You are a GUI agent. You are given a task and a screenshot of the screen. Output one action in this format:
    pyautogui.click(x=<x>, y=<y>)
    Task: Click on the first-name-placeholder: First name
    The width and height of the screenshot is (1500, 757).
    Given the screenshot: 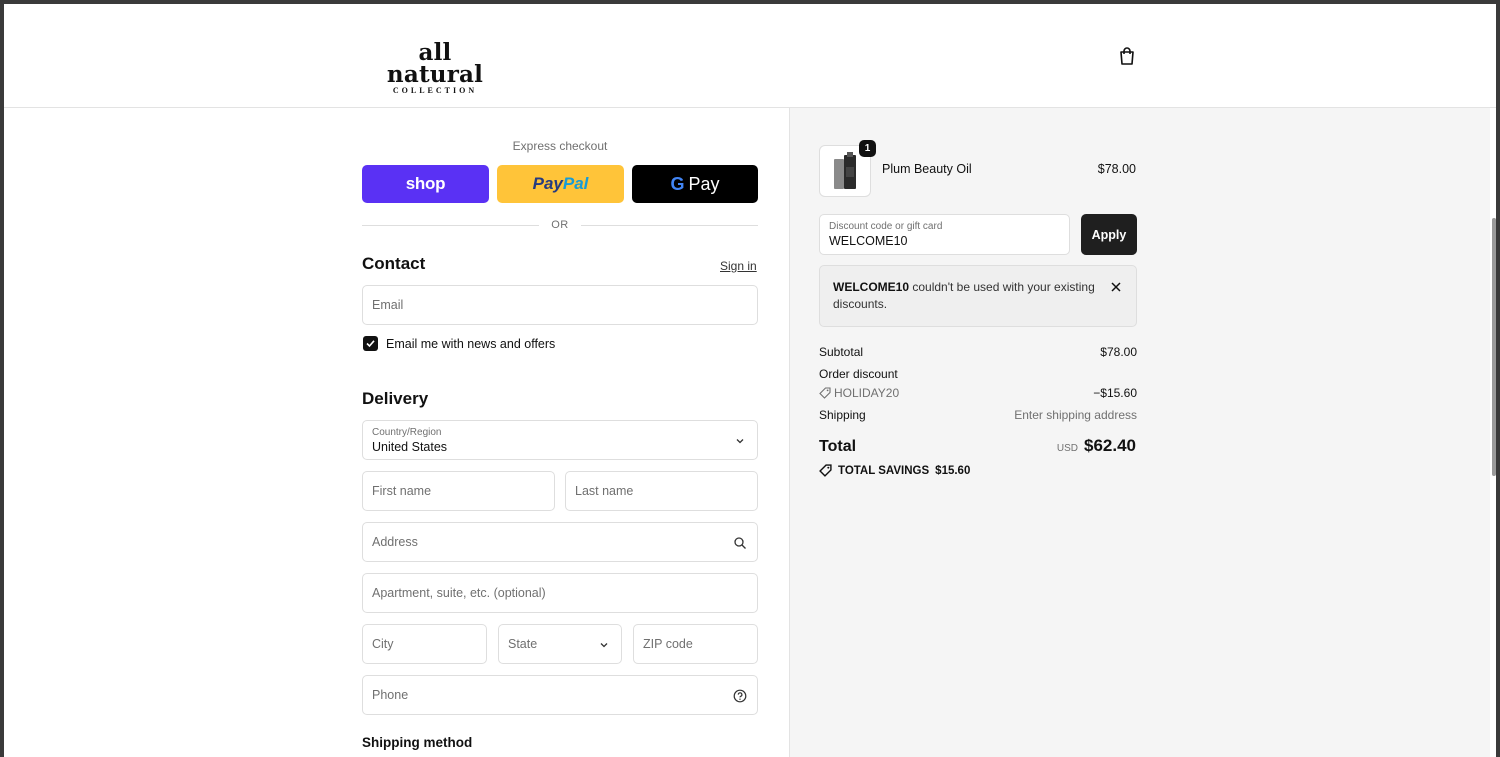 What is the action you would take?
    pyautogui.click(x=402, y=491)
    